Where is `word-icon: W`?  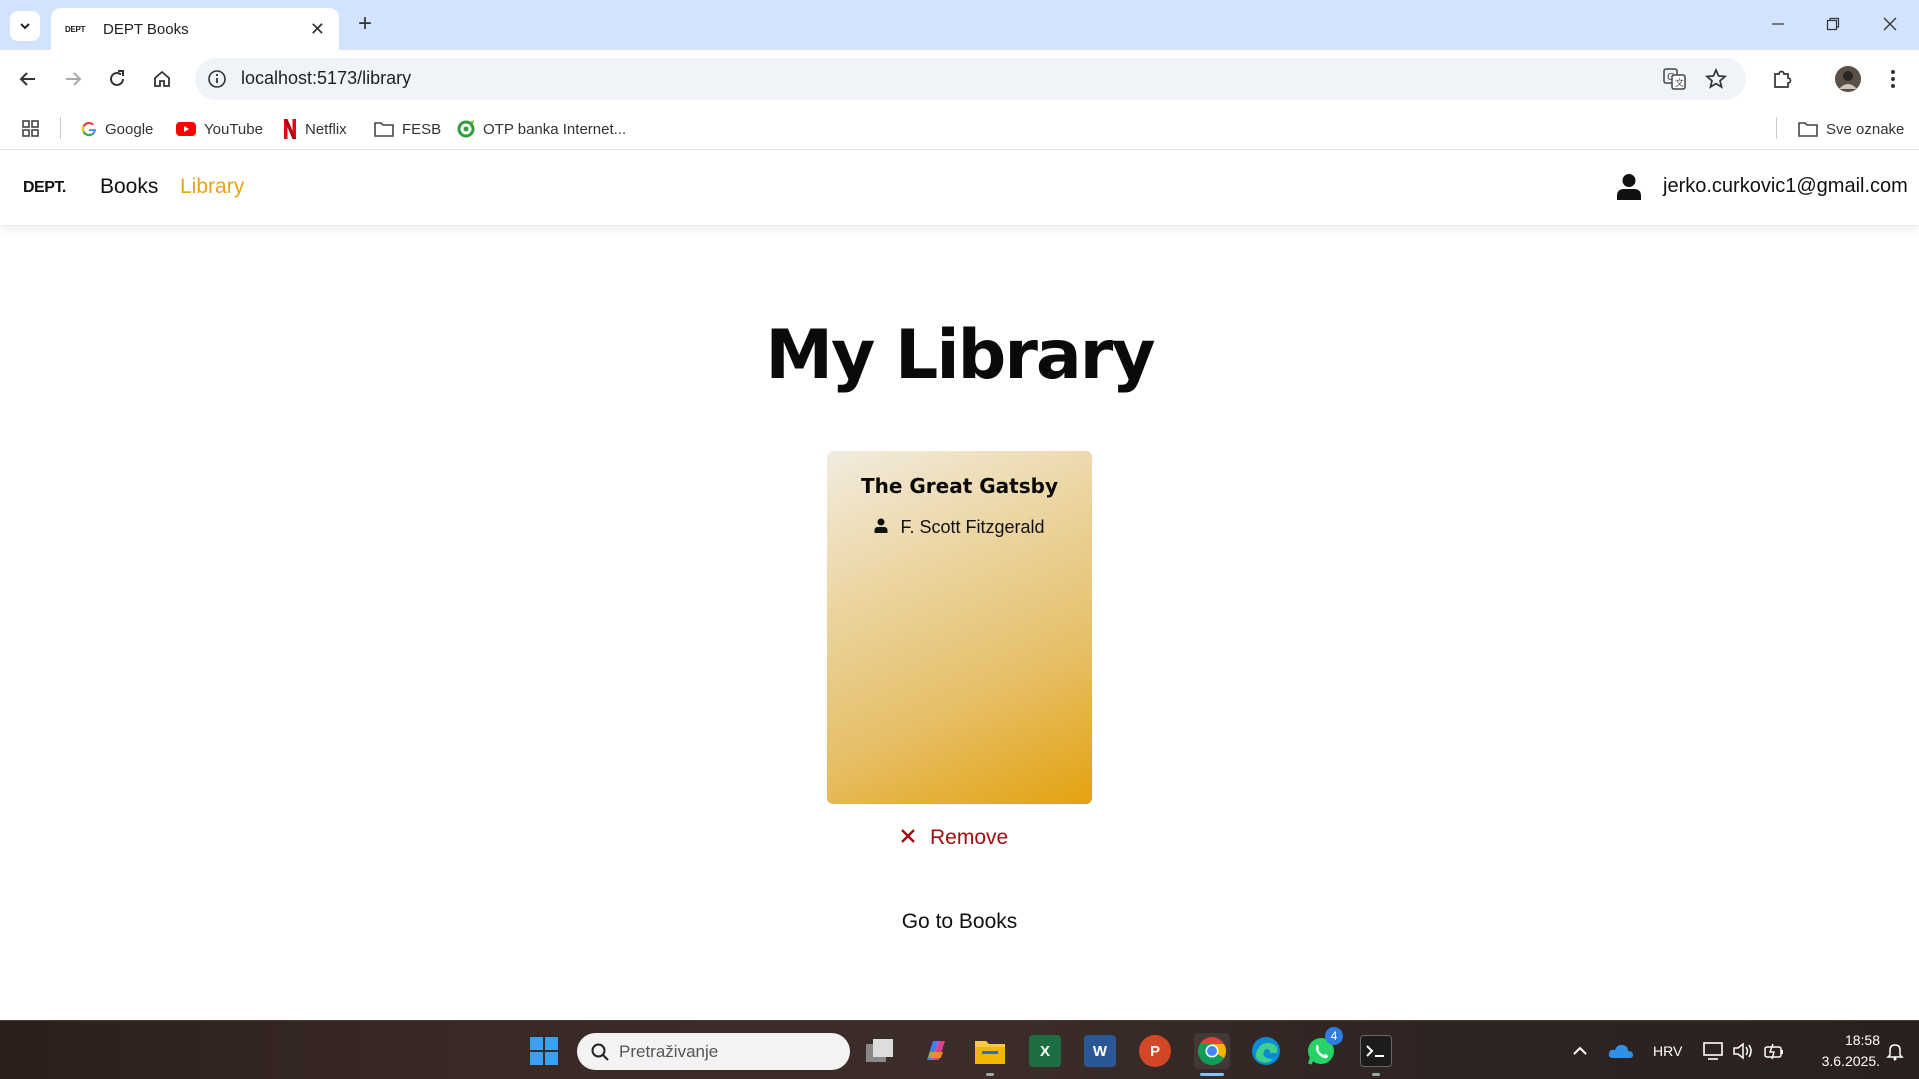 word-icon: W is located at coordinates (1100, 1051).